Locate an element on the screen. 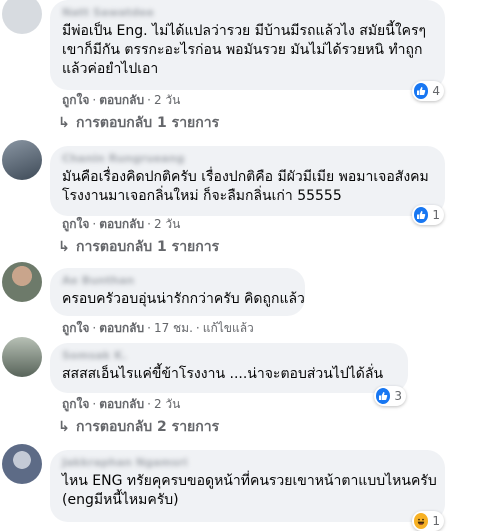  reaction-summary: 3 is located at coordinates (390, 396).